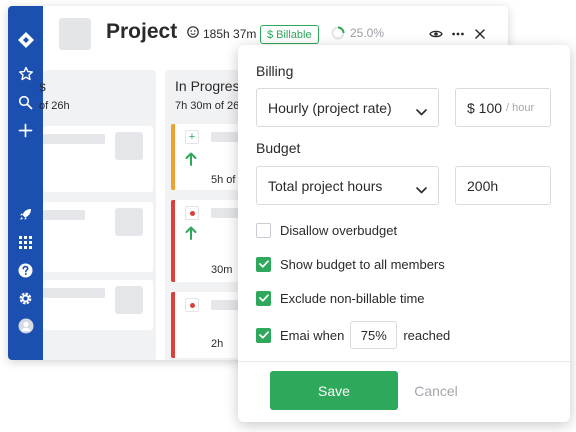  I want to click on option-email-threshold: Emai when 75% reached, so click(353, 335).